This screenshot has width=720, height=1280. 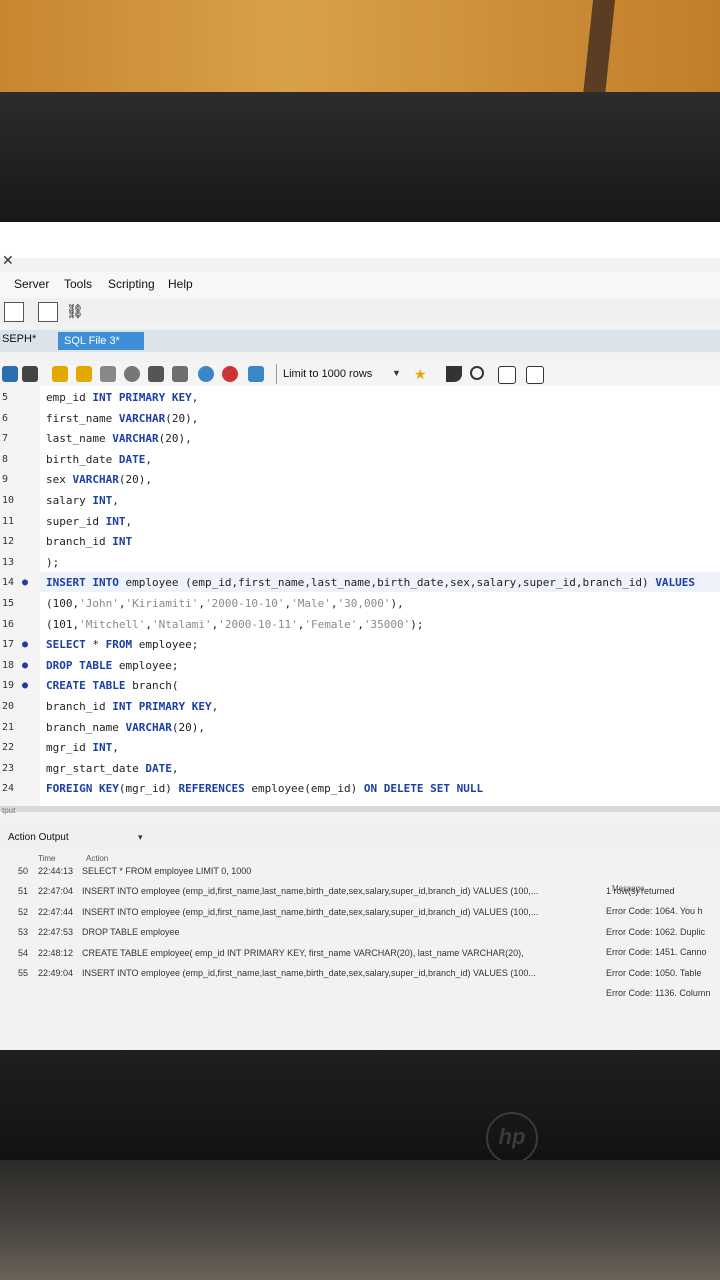 I want to click on code-line: mgr_id INT,, so click(x=82, y=747).